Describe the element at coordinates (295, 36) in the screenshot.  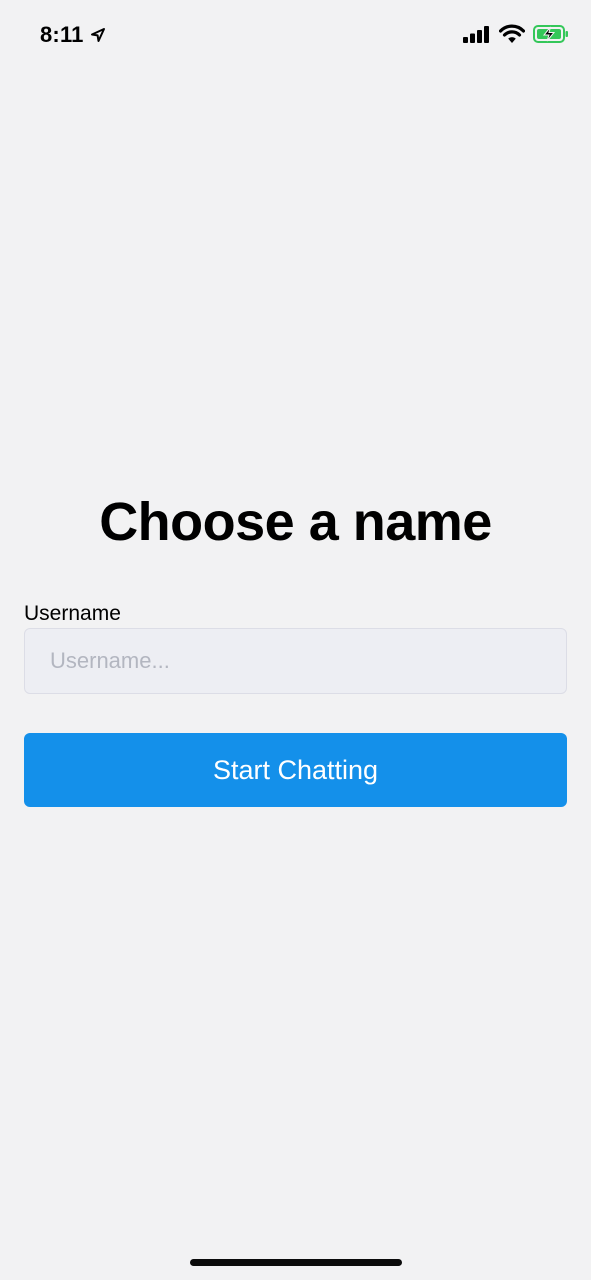
I see `status-bar: 8:11` at that location.